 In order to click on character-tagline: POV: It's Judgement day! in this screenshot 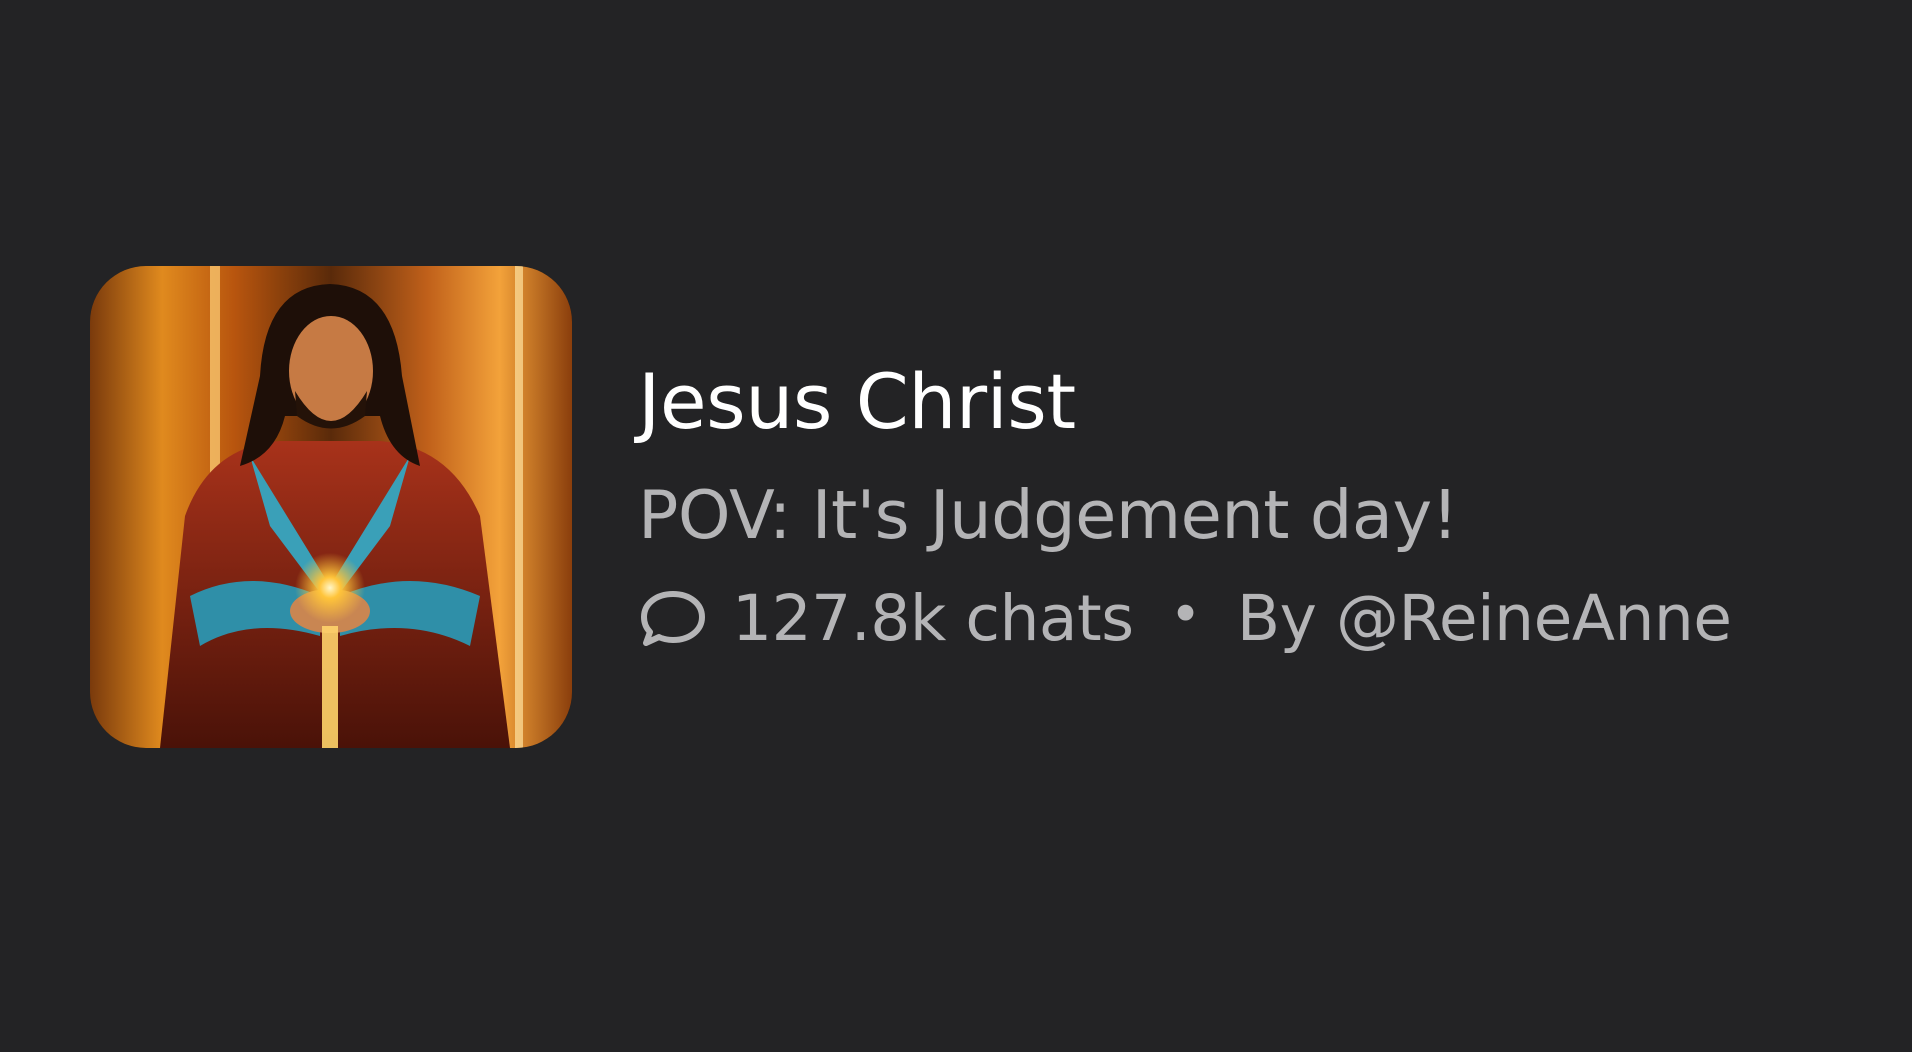, I will do `click(1048, 515)`.